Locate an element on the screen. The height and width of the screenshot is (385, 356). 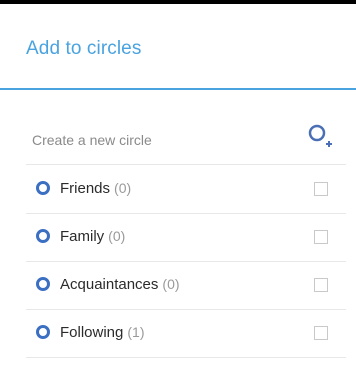
circle-row-family: Family (0) is located at coordinates (186, 237).